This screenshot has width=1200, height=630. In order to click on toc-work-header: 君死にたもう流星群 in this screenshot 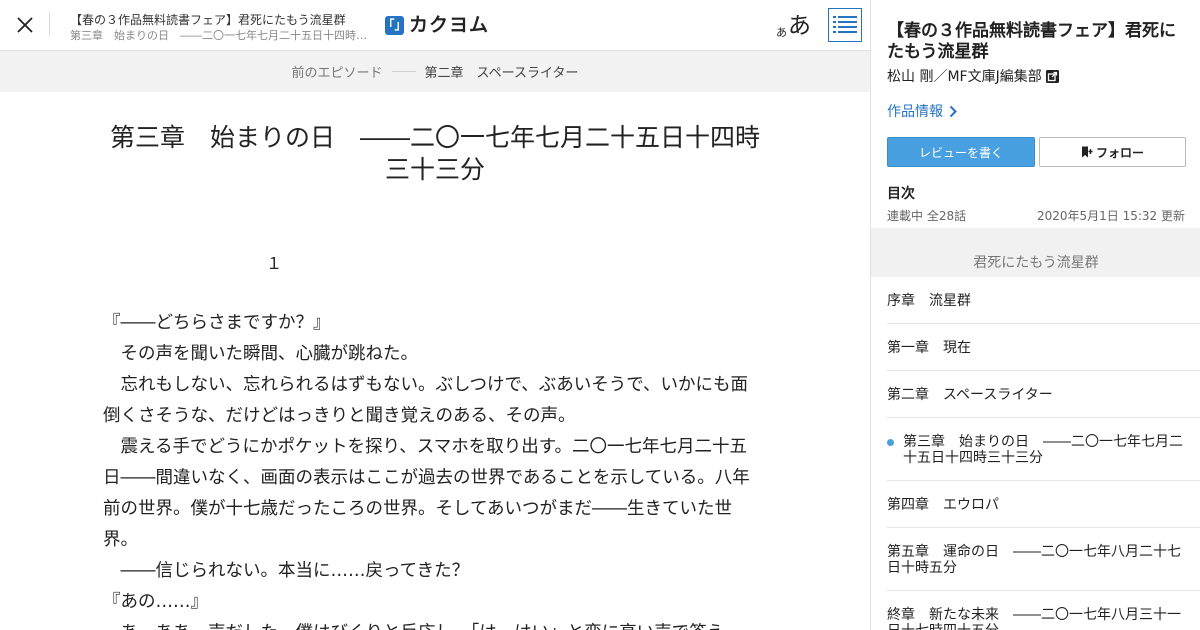, I will do `click(1035, 252)`.